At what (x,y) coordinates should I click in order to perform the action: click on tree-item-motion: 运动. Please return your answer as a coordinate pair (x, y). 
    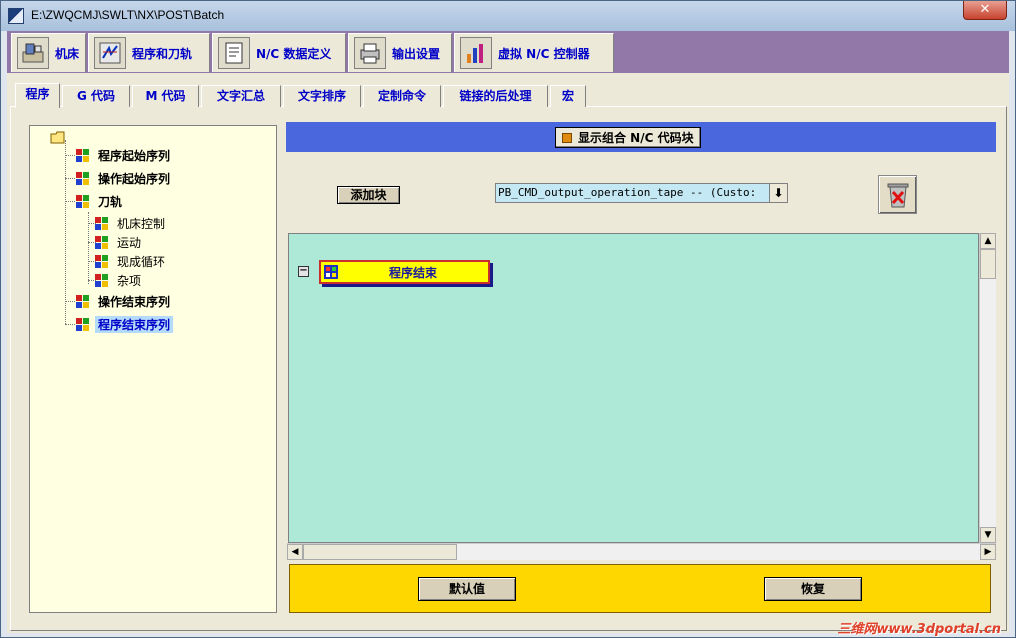
    Looking at the image, I should click on (119, 242).